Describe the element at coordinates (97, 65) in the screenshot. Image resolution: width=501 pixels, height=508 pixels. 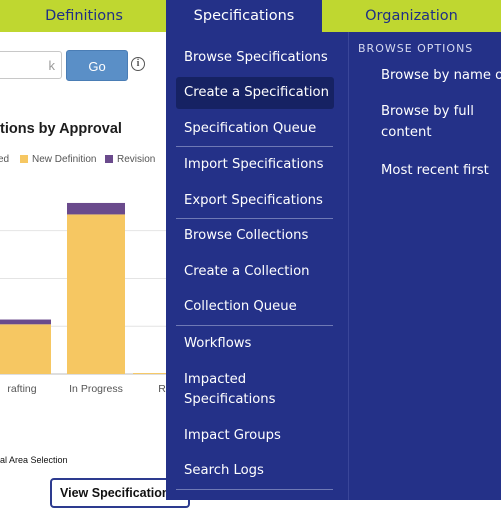
I see `go-button: Go` at that location.